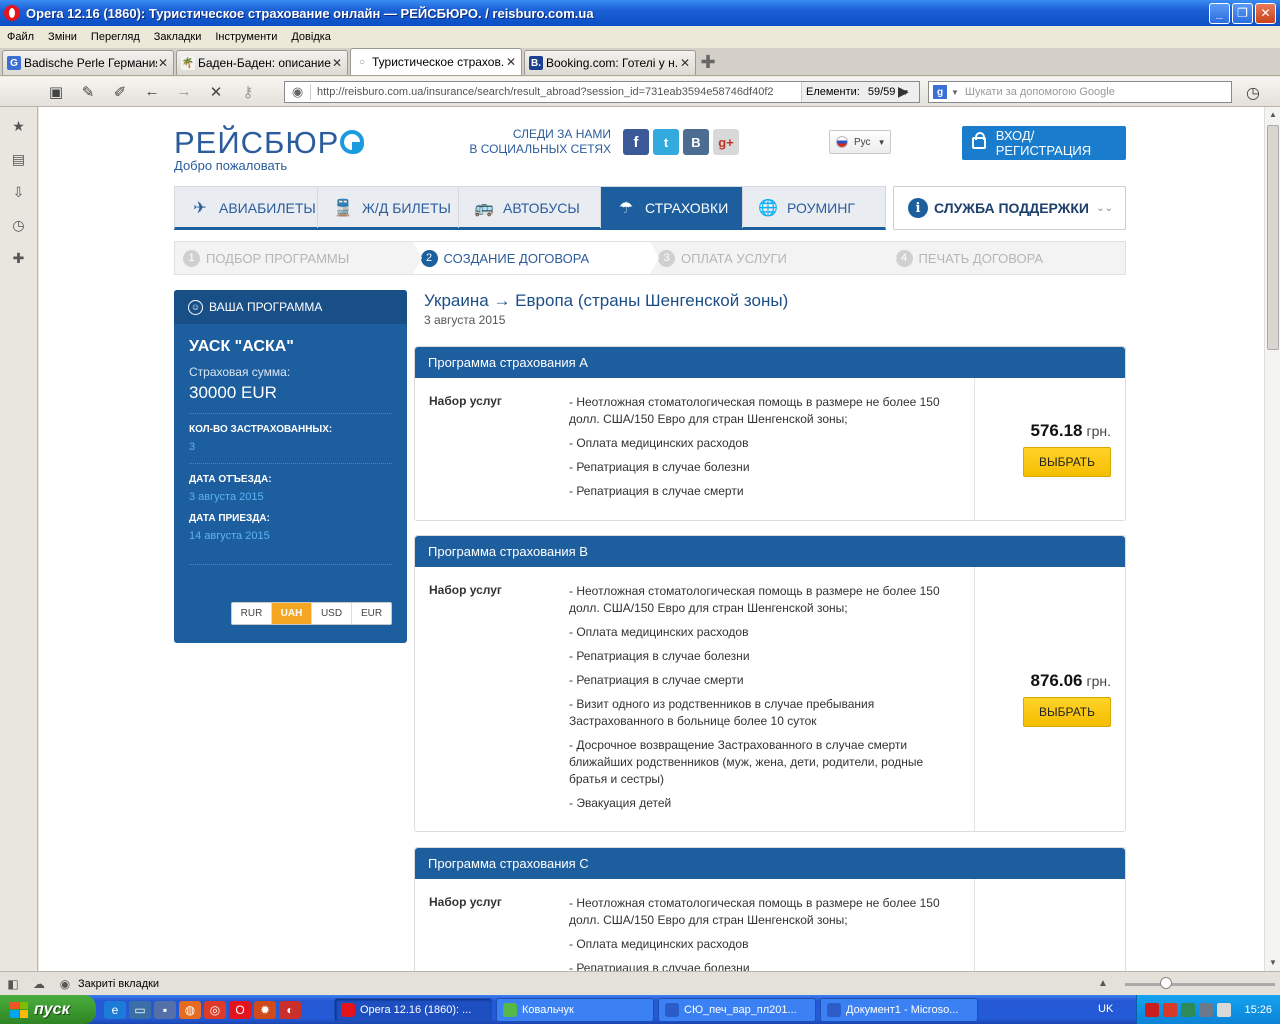  What do you see at coordinates (165, 1009) in the screenshot?
I see `save-icon: ▪` at bounding box center [165, 1009].